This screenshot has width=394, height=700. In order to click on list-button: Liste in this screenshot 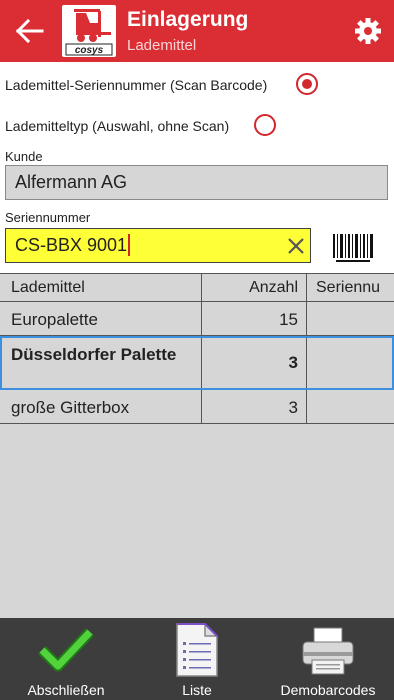, I will do `click(197, 659)`.